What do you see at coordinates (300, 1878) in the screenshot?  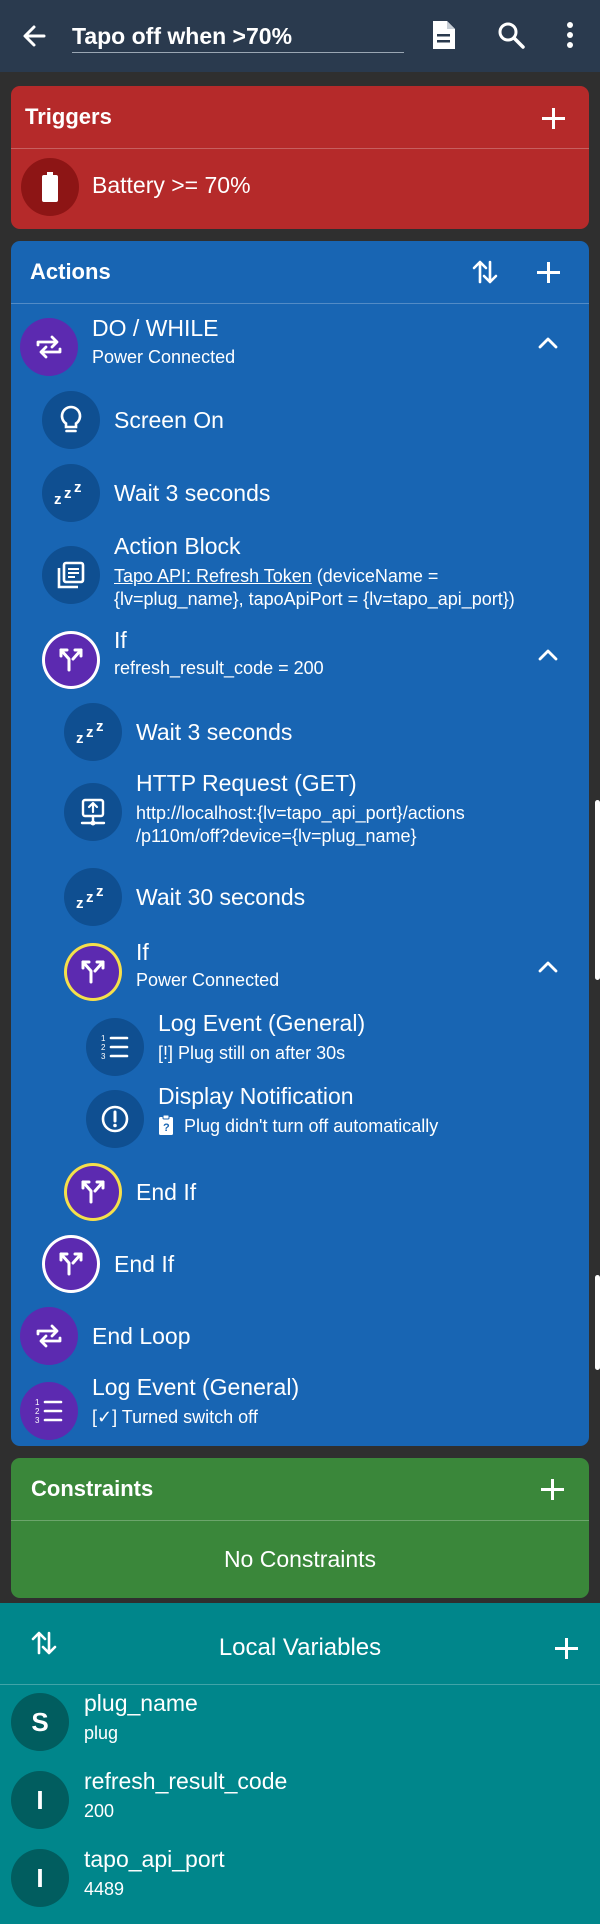 I see `variable-item: I tapo_api_port 4489` at bounding box center [300, 1878].